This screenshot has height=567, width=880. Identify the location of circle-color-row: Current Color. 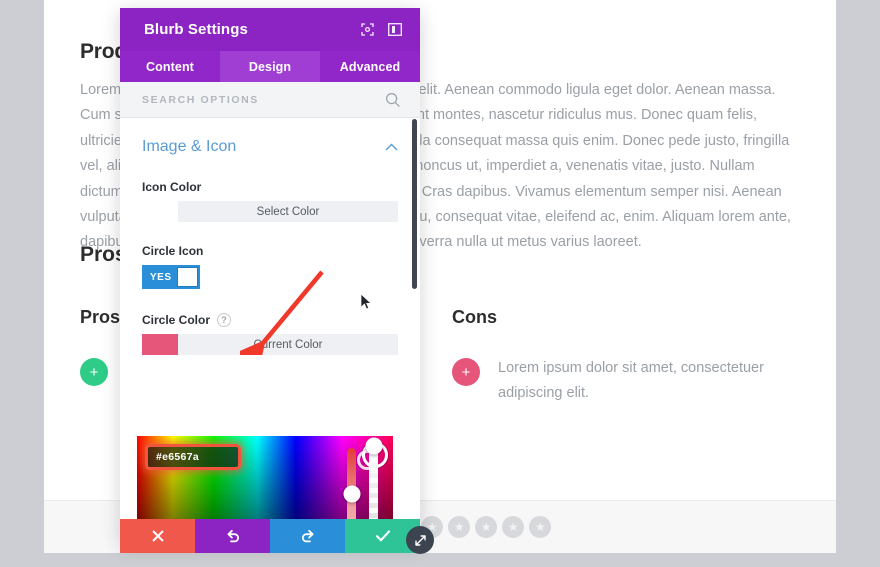
(270, 344).